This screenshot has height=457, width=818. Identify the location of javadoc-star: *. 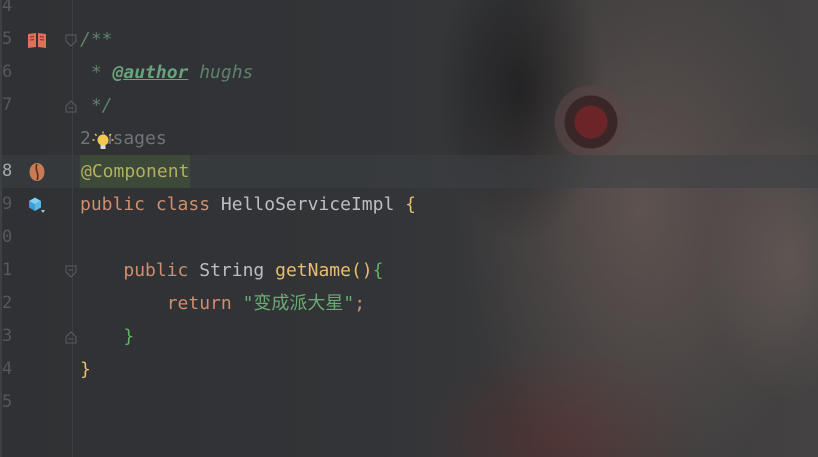
(96, 72).